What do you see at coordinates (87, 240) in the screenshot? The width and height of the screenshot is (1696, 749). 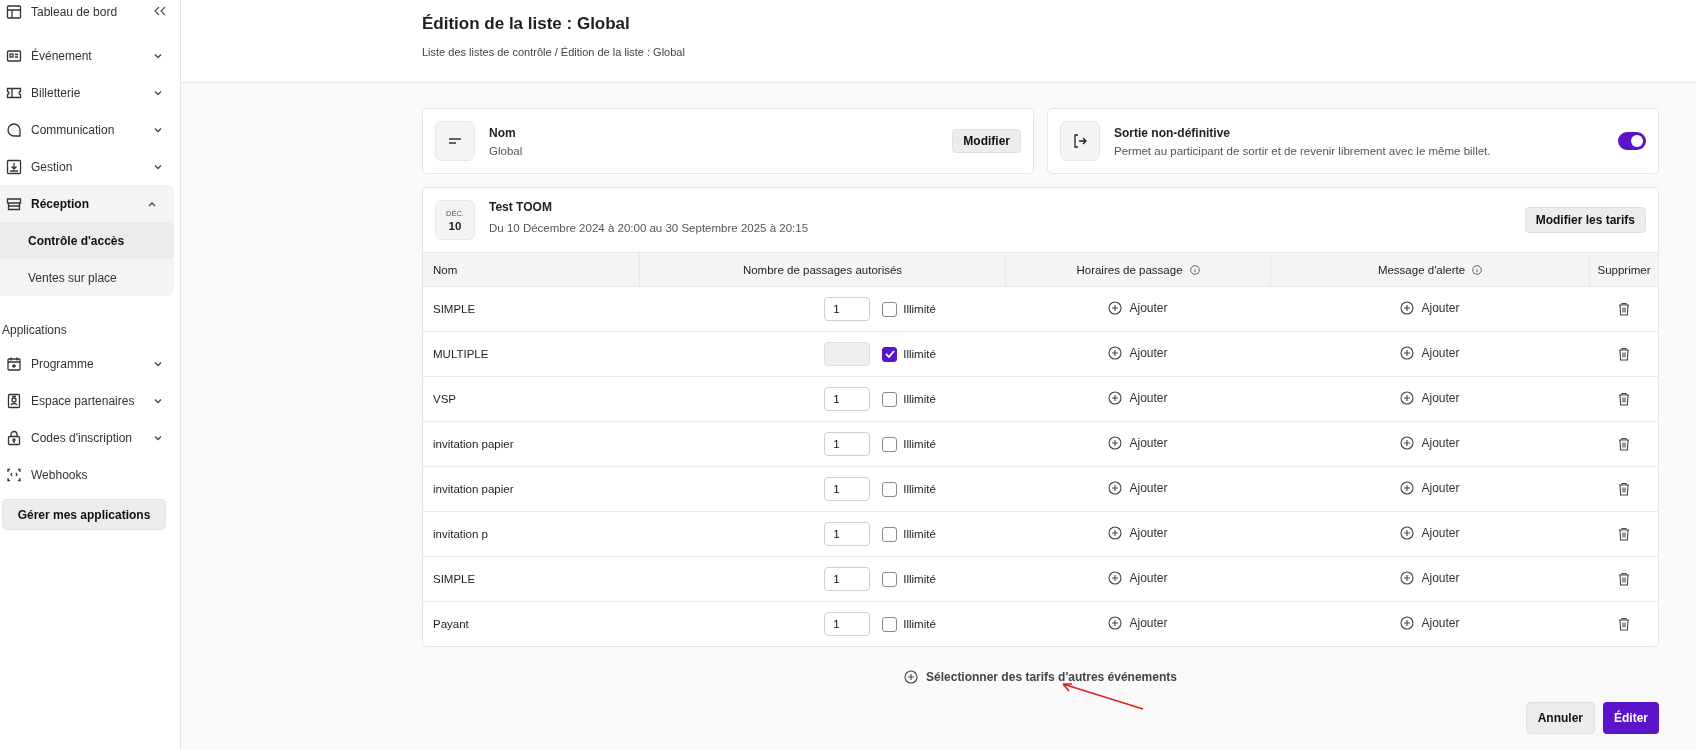 I see `sidebar-subitem: Contrôle d'accès` at bounding box center [87, 240].